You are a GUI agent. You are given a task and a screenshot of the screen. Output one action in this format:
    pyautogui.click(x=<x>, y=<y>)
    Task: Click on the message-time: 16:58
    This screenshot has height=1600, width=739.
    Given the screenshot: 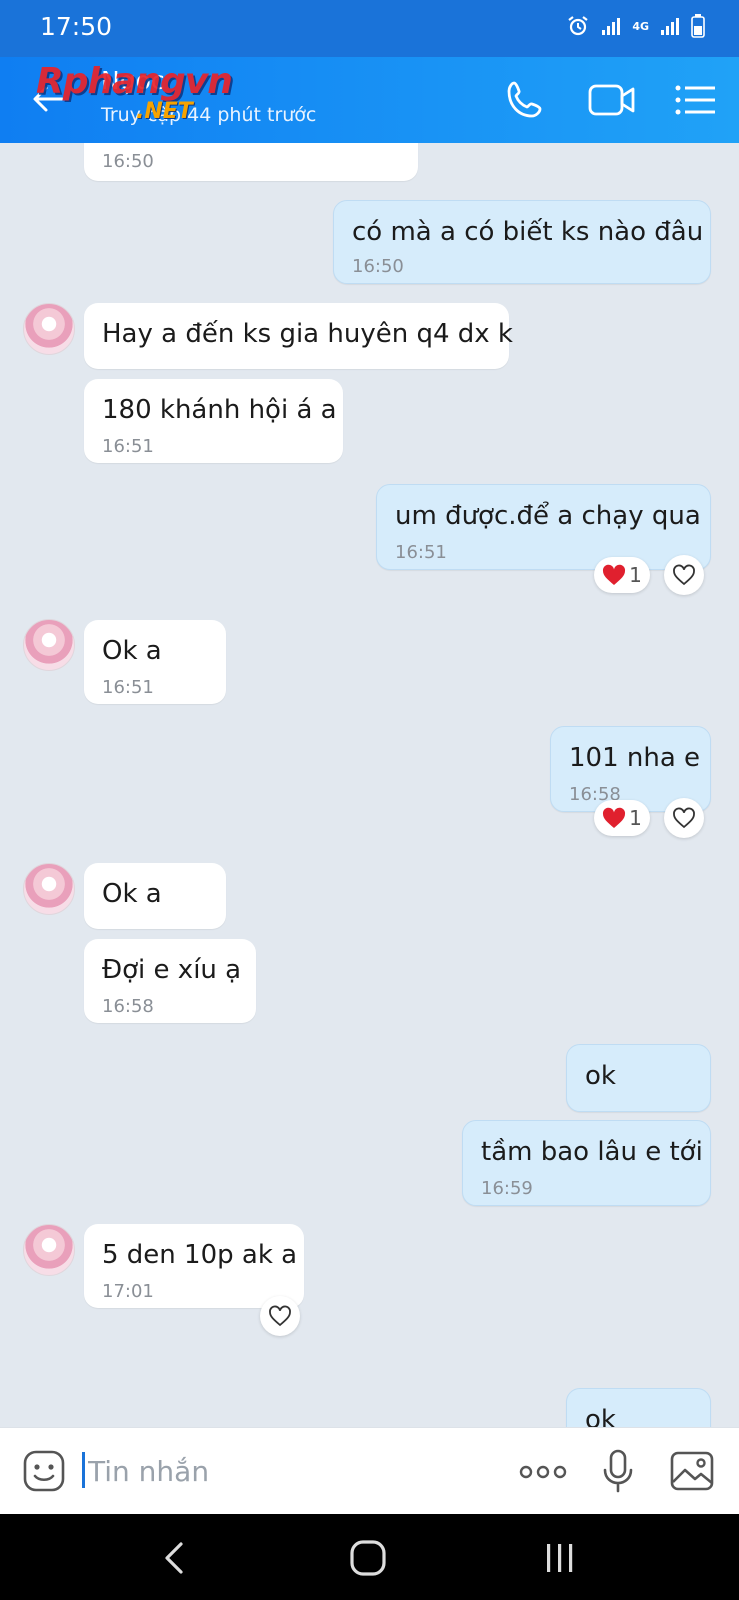 What is the action you would take?
    pyautogui.click(x=128, y=1006)
    